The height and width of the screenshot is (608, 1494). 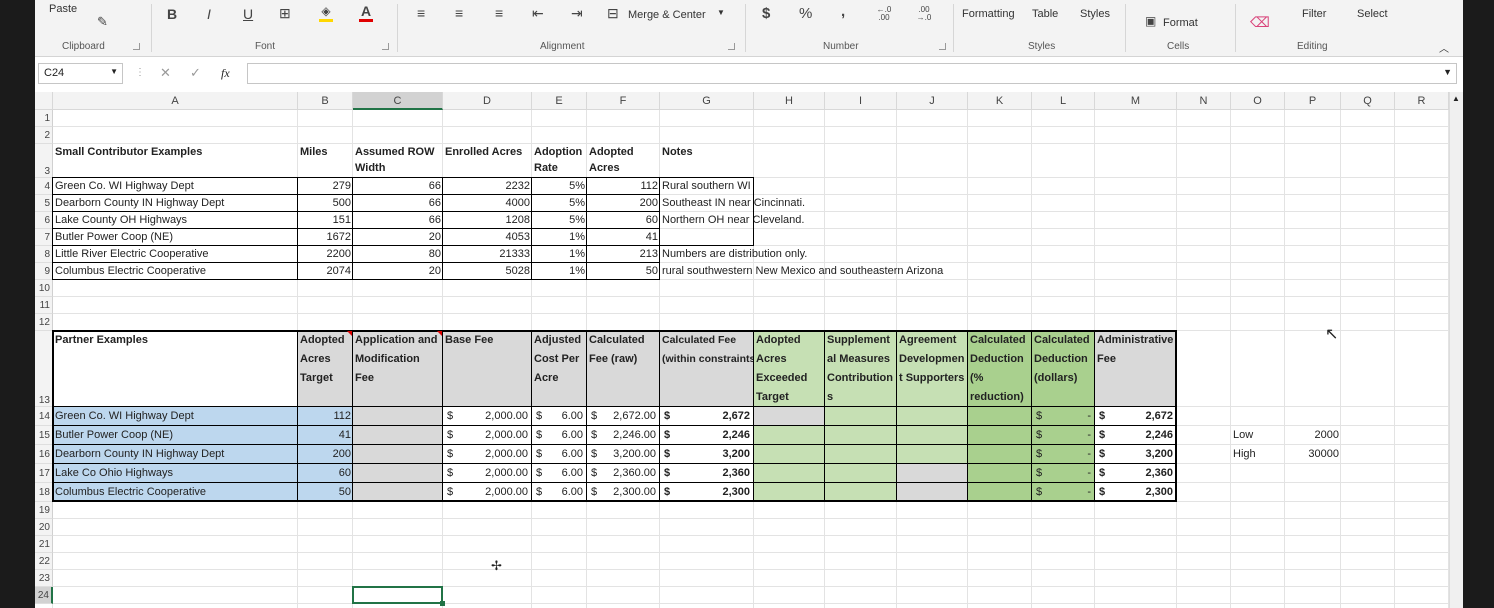 What do you see at coordinates (44, 544) in the screenshot?
I see `row-header: 21` at bounding box center [44, 544].